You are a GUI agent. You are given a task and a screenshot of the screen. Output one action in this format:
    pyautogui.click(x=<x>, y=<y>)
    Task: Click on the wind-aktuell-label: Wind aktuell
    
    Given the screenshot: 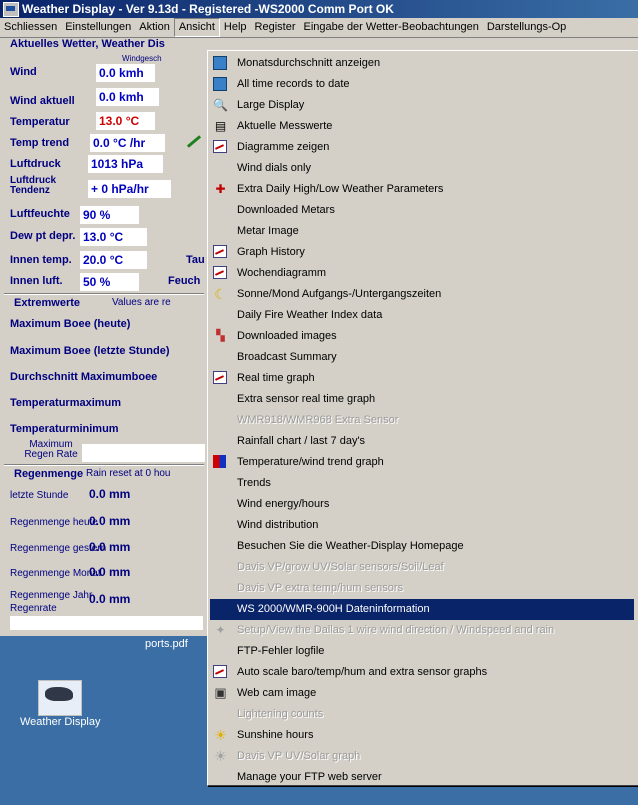 What is the action you would take?
    pyautogui.click(x=42, y=101)
    